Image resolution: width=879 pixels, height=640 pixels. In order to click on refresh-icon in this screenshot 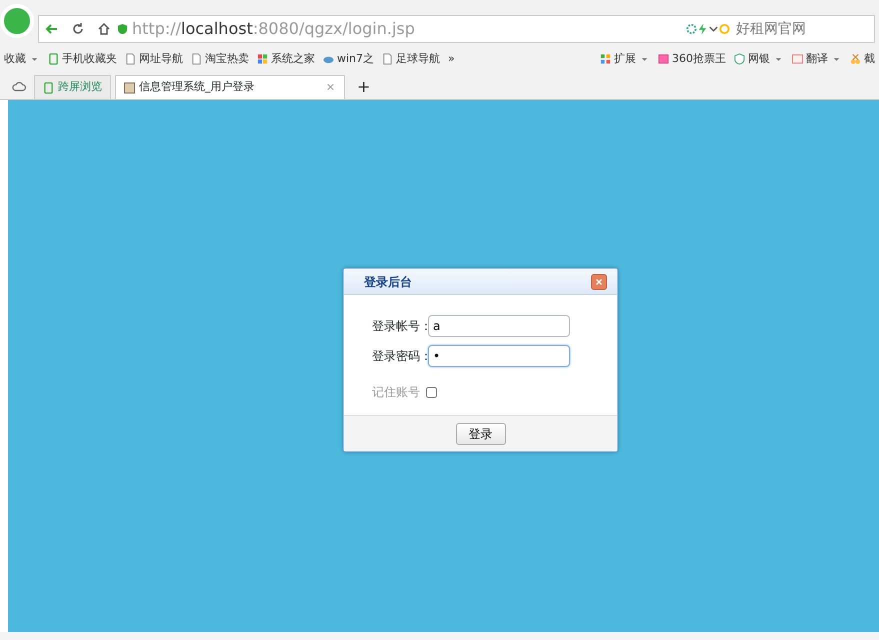, I will do `click(691, 29)`.